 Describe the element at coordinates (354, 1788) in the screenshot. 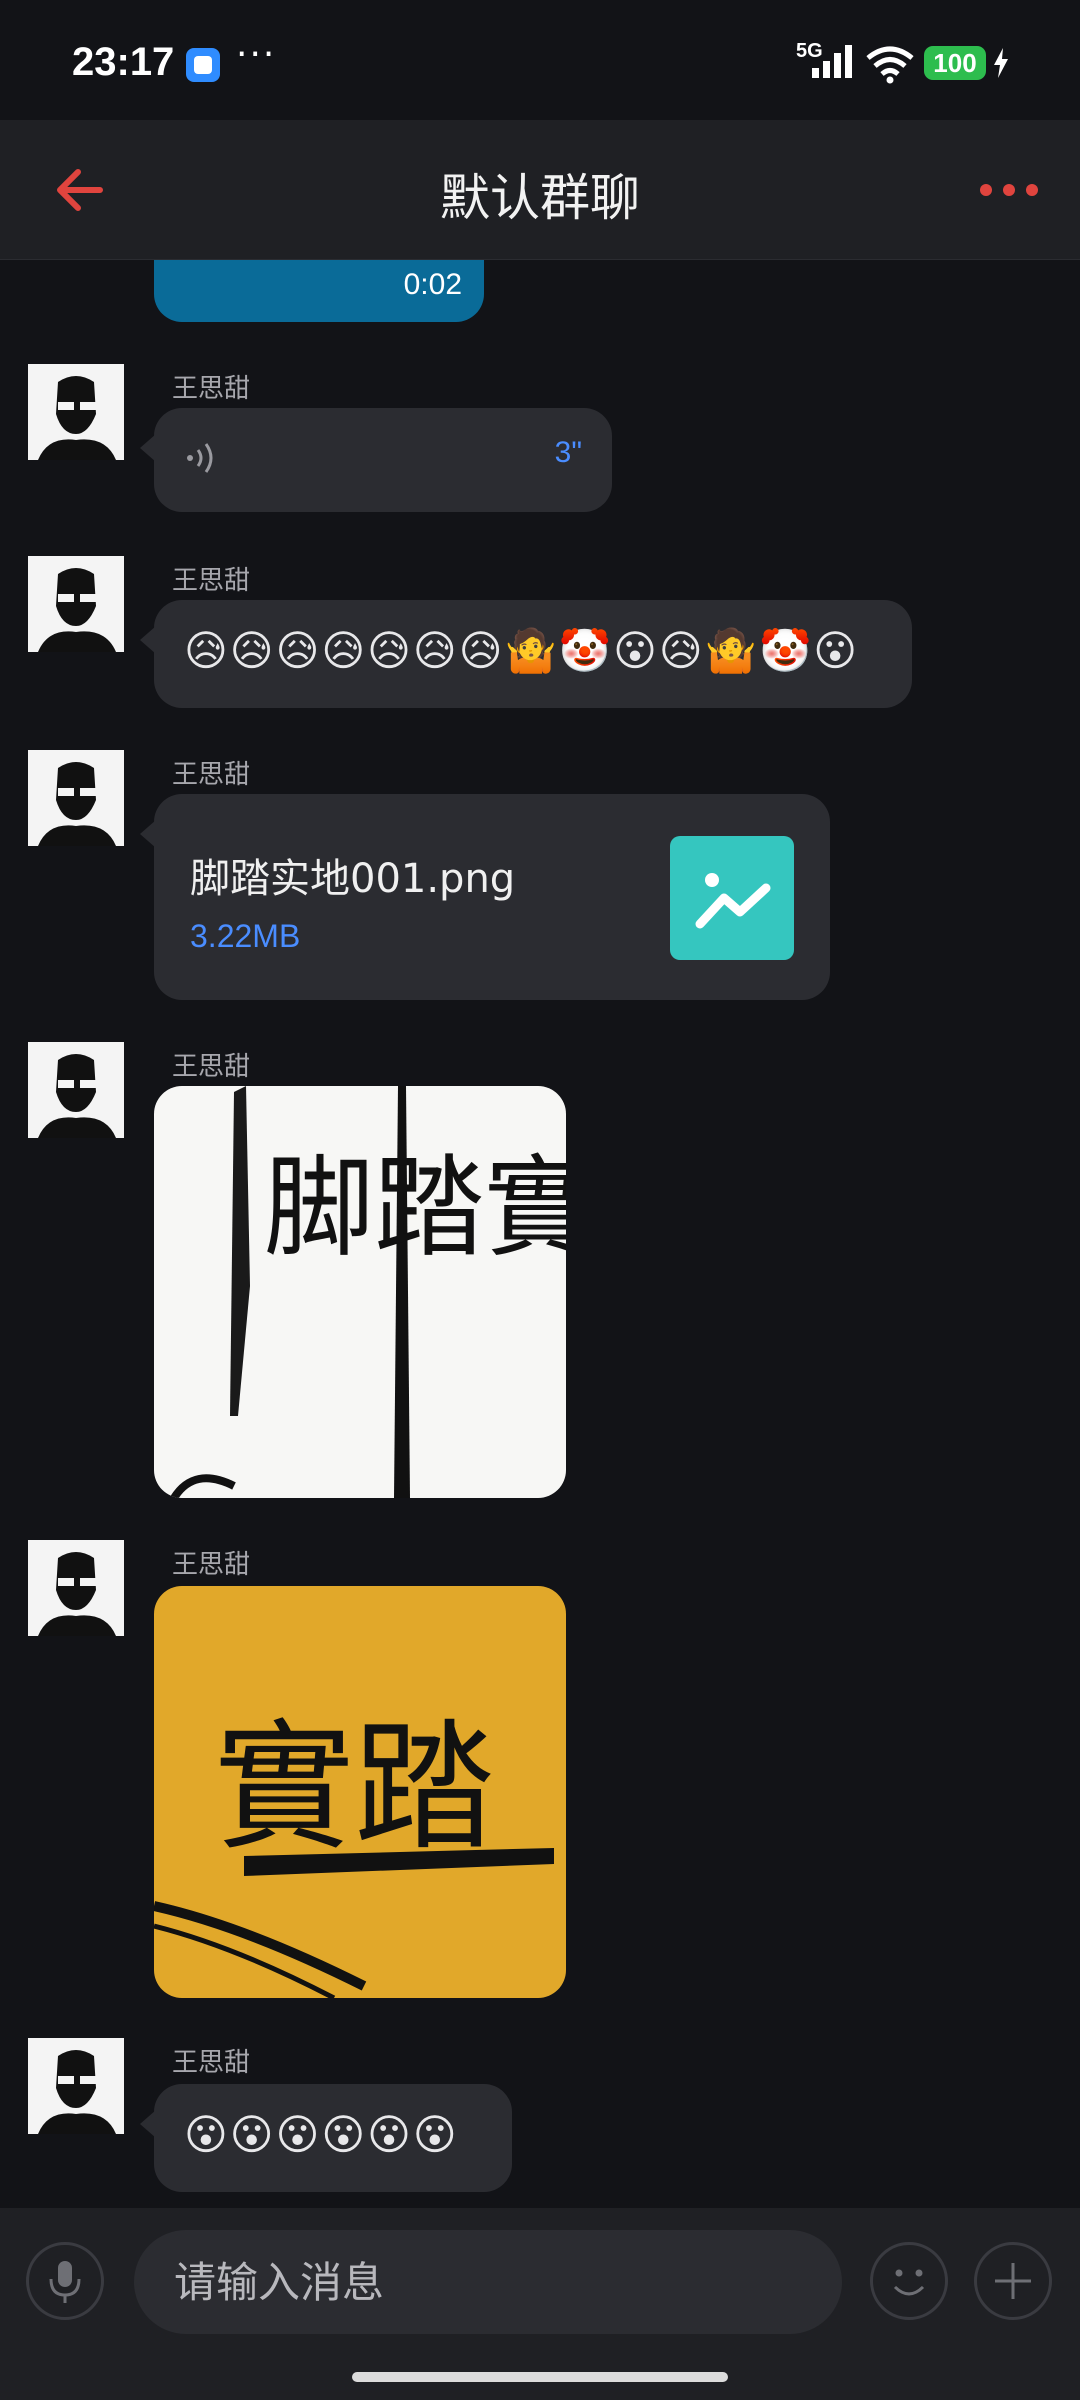

I see `calligraphy-glyph: 實踏` at that location.